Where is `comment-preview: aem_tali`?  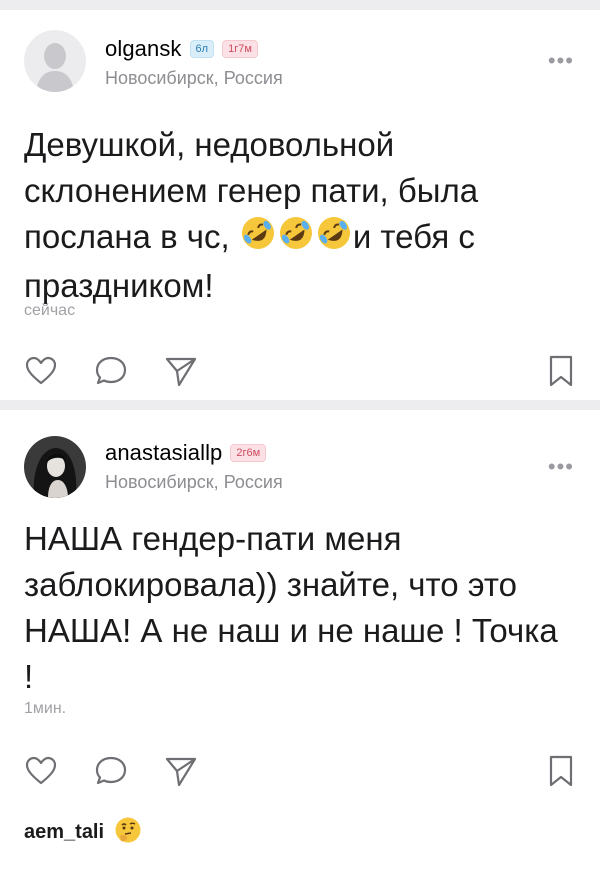 comment-preview: aem_tali is located at coordinates (83, 832).